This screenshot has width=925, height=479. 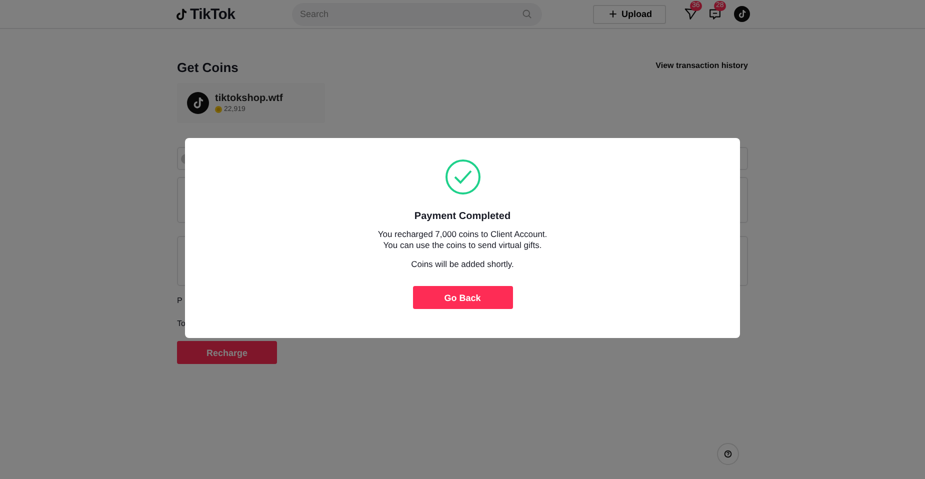 What do you see at coordinates (462, 245) in the screenshot?
I see `dialog-text: You can use the coins to send virtual gifts.` at bounding box center [462, 245].